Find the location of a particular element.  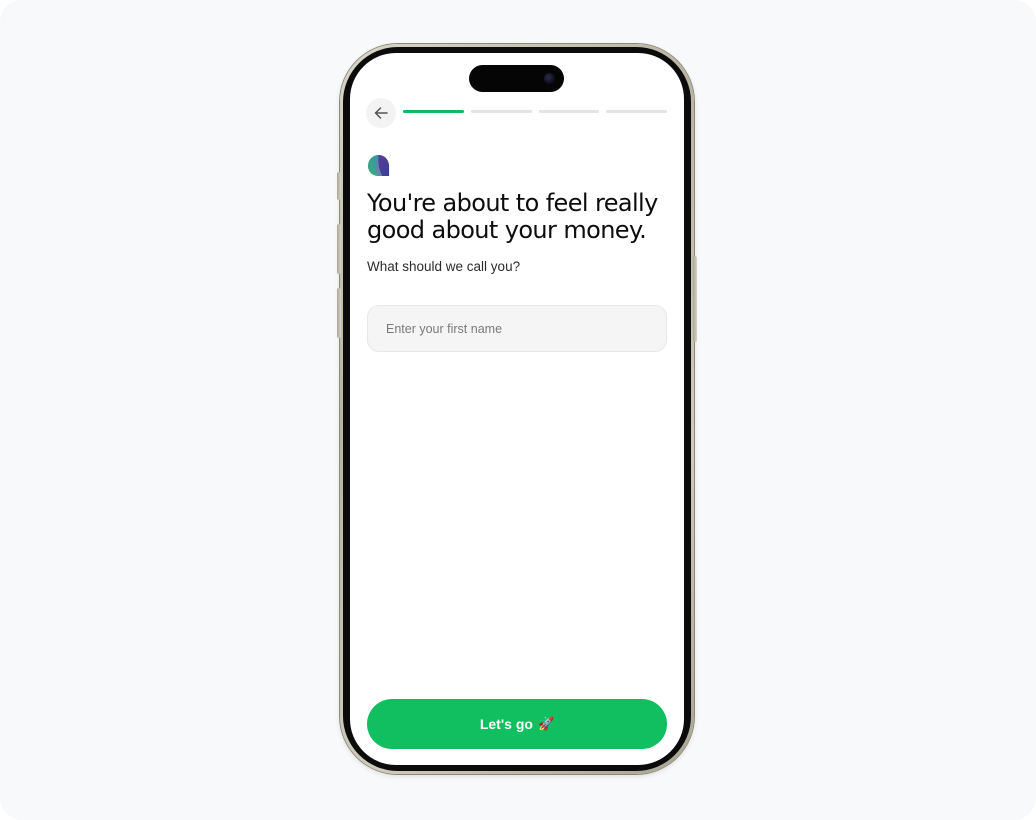

front-camera is located at coordinates (549, 78).